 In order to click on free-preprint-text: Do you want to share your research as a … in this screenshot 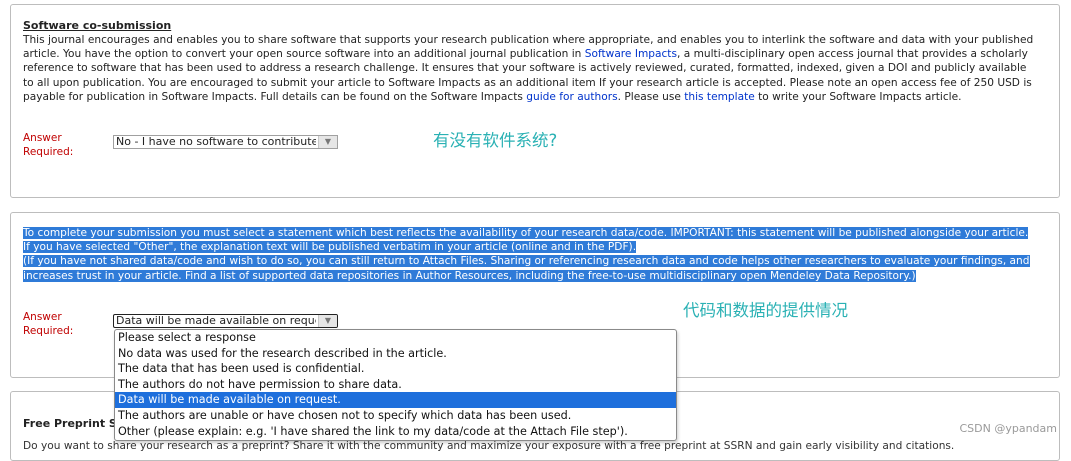, I will do `click(489, 446)`.